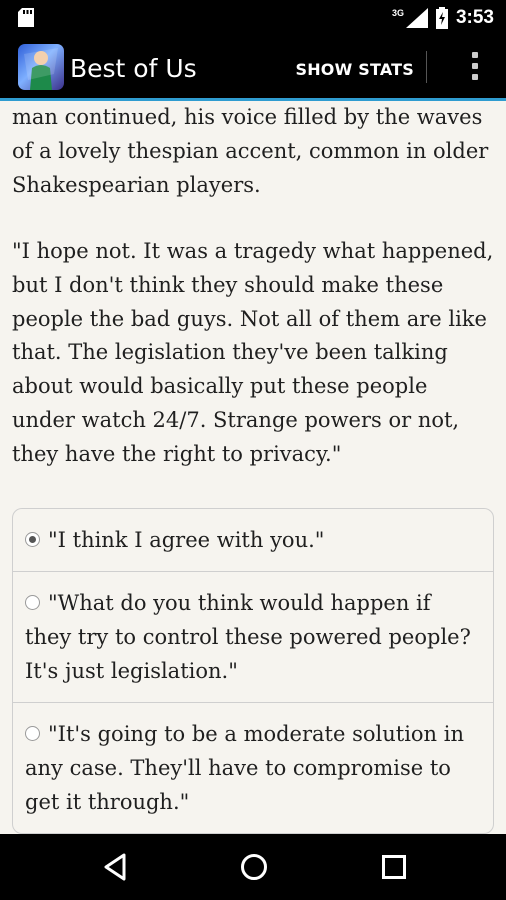 This screenshot has height=900, width=506. I want to click on app-title: Best of Us, so click(133, 68).